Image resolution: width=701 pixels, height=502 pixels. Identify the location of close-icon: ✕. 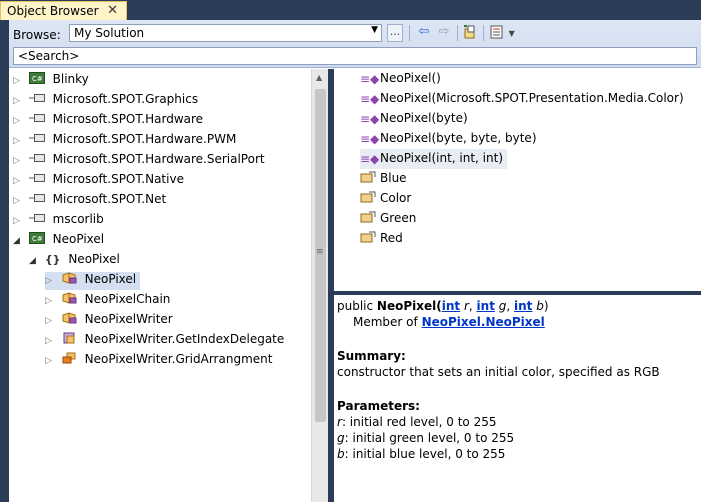
(112, 10).